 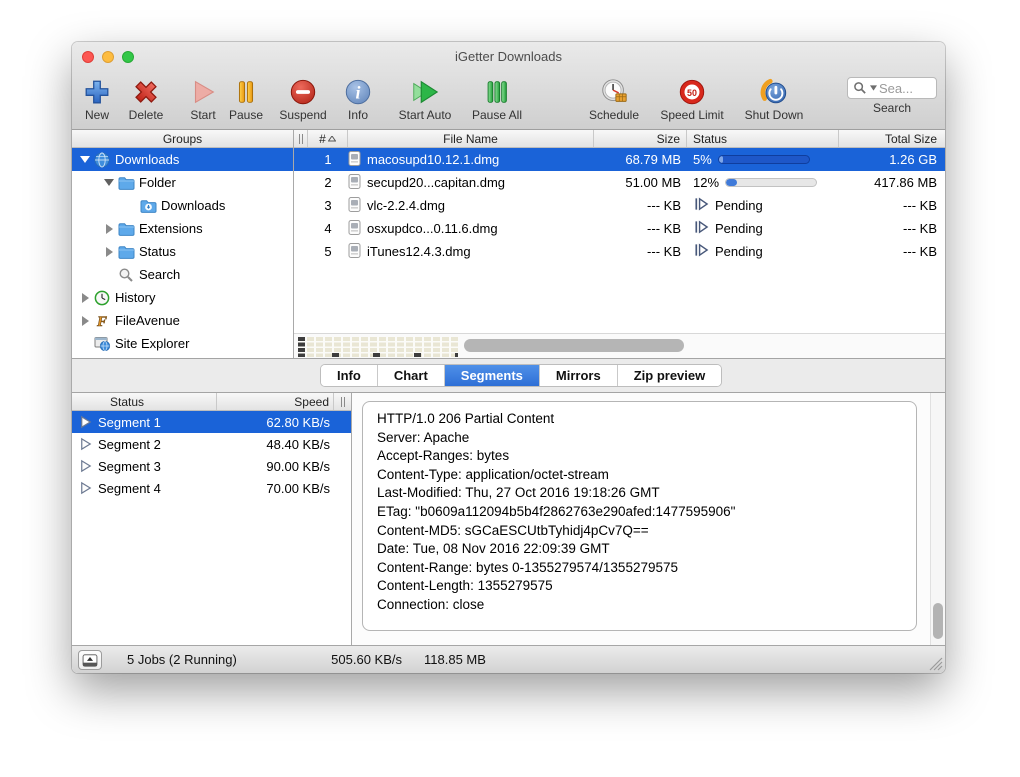 What do you see at coordinates (211, 466) in the screenshot?
I see `segment-row: Segment 3 90.00 KB/s` at bounding box center [211, 466].